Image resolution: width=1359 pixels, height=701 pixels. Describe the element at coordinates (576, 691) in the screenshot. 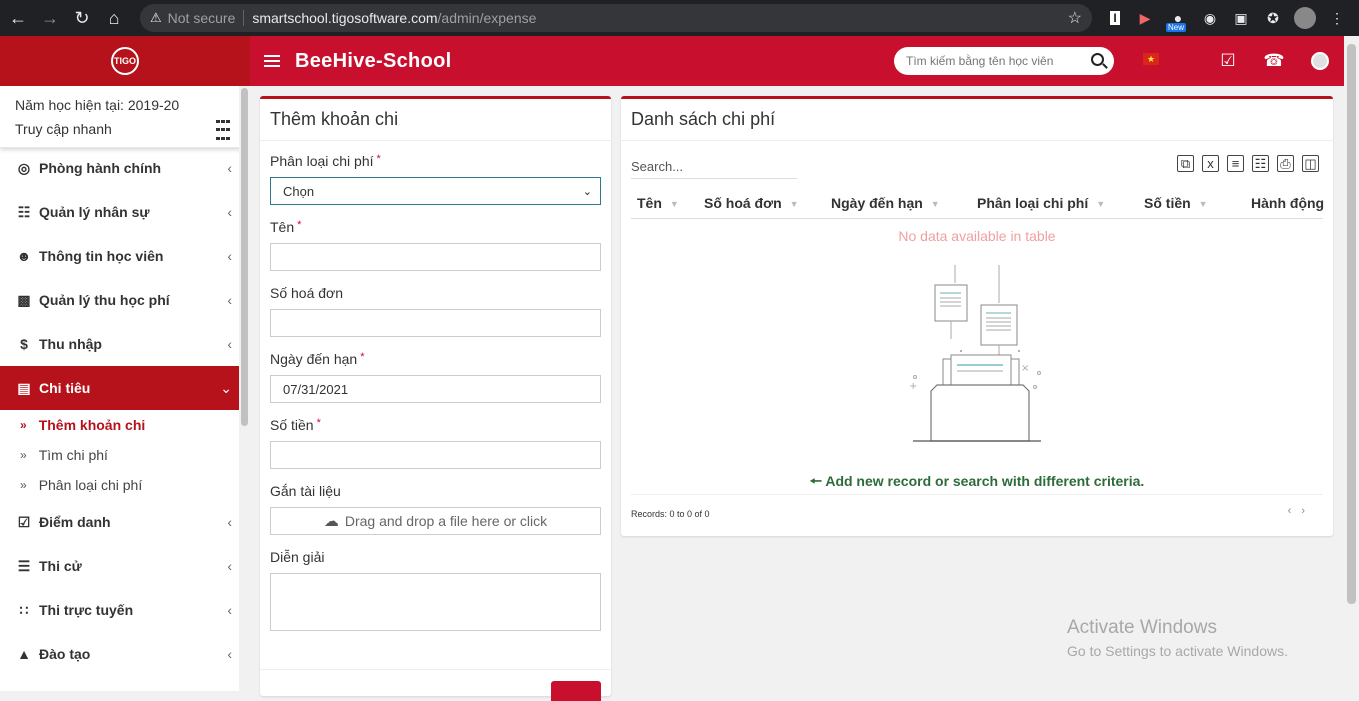

I see `save-button` at that location.